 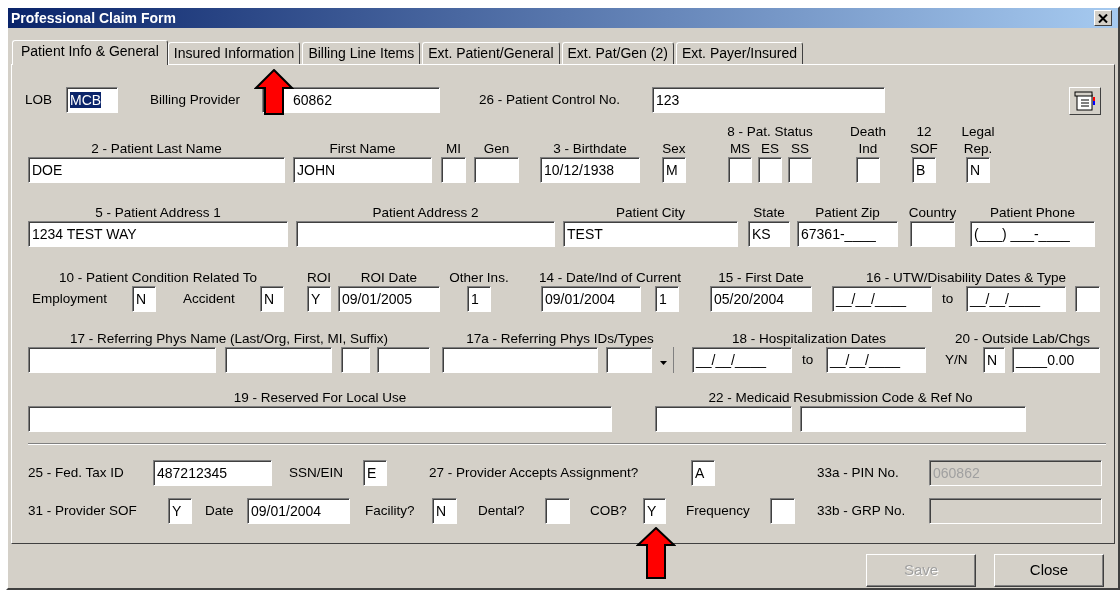 I want to click on field-label: State, so click(x=769, y=212).